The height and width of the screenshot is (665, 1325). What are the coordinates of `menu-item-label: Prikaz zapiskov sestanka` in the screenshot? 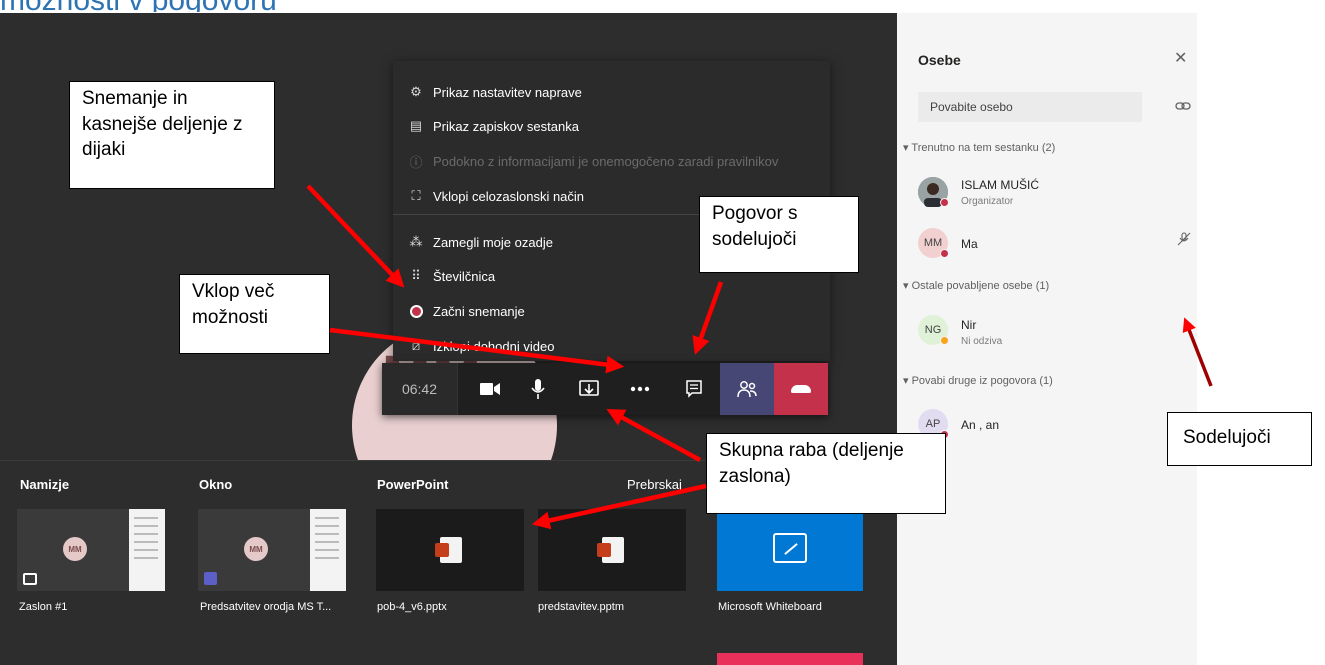 It's located at (506, 126).